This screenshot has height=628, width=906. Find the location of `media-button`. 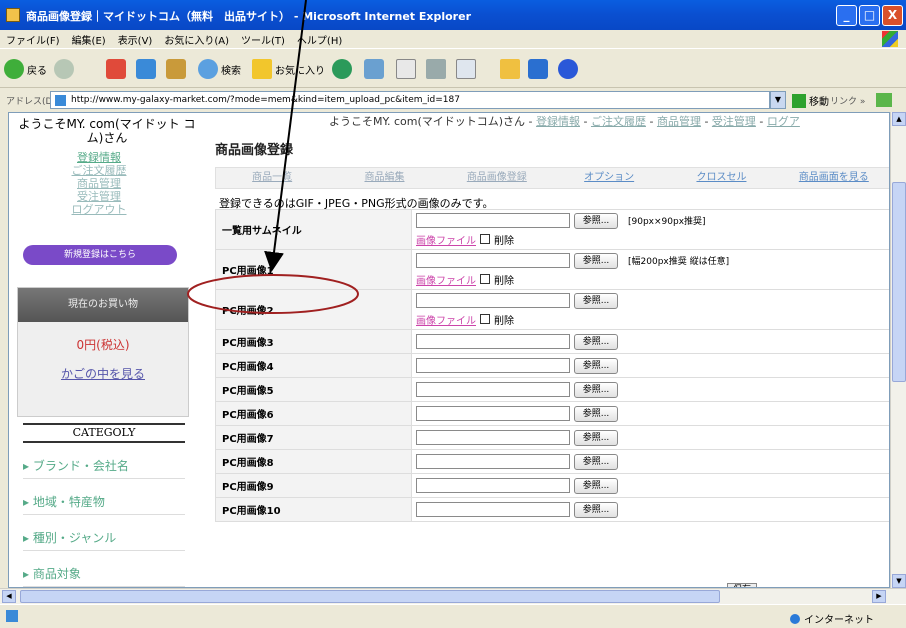

media-button is located at coordinates (342, 69).